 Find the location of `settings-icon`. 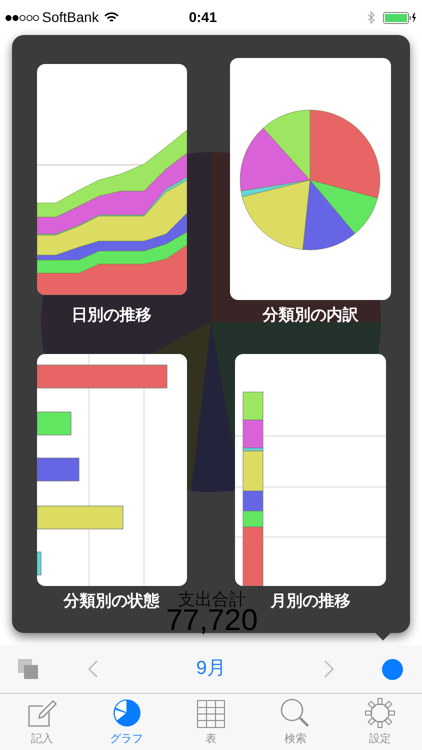

settings-icon is located at coordinates (379, 713).